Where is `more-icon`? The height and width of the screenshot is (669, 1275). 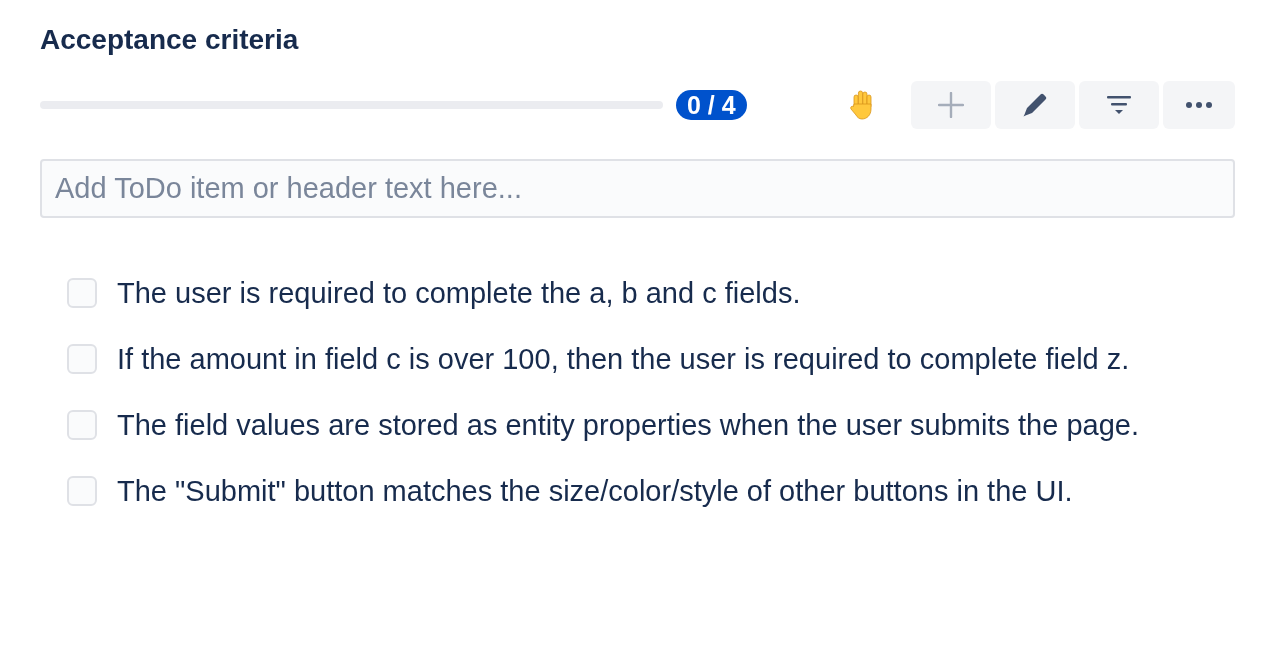
more-icon is located at coordinates (1199, 105).